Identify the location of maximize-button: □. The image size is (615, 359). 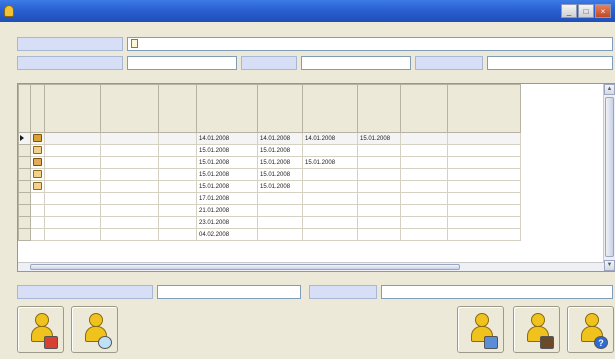
(586, 11).